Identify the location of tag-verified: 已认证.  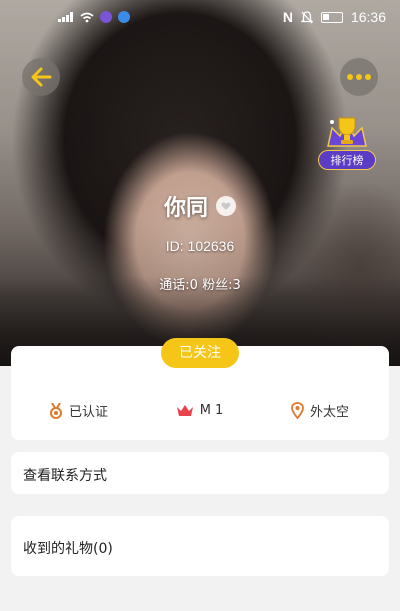
(78, 410).